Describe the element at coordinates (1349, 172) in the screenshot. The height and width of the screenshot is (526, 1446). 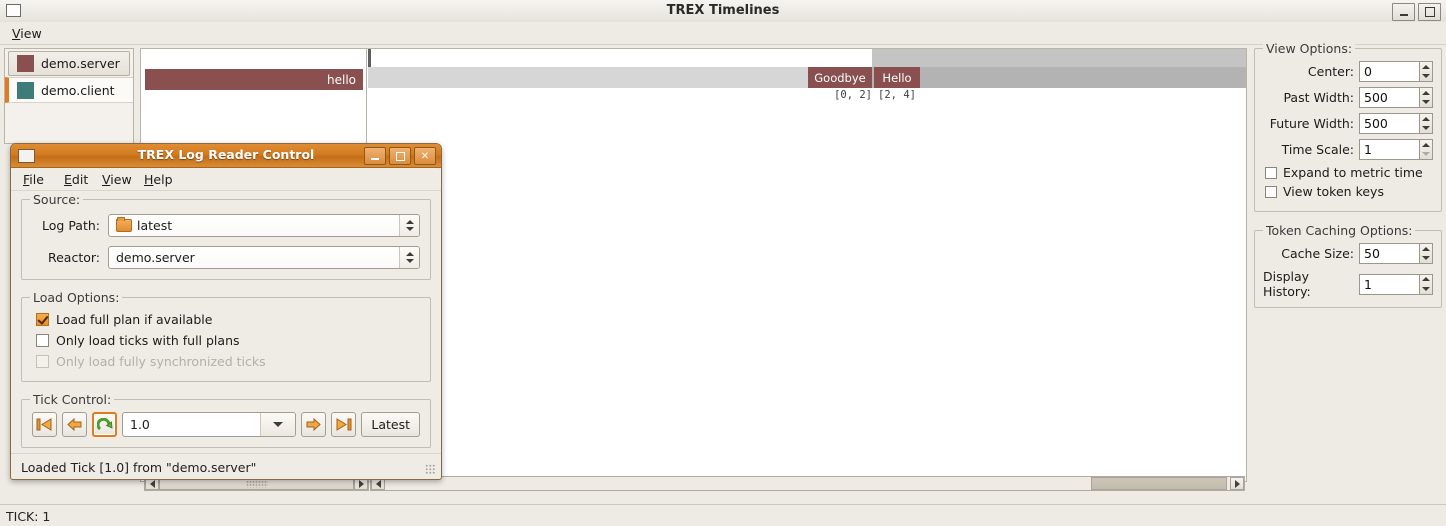
I see `expand-metric-time-checkbox-row: Expand to metric time` at that location.